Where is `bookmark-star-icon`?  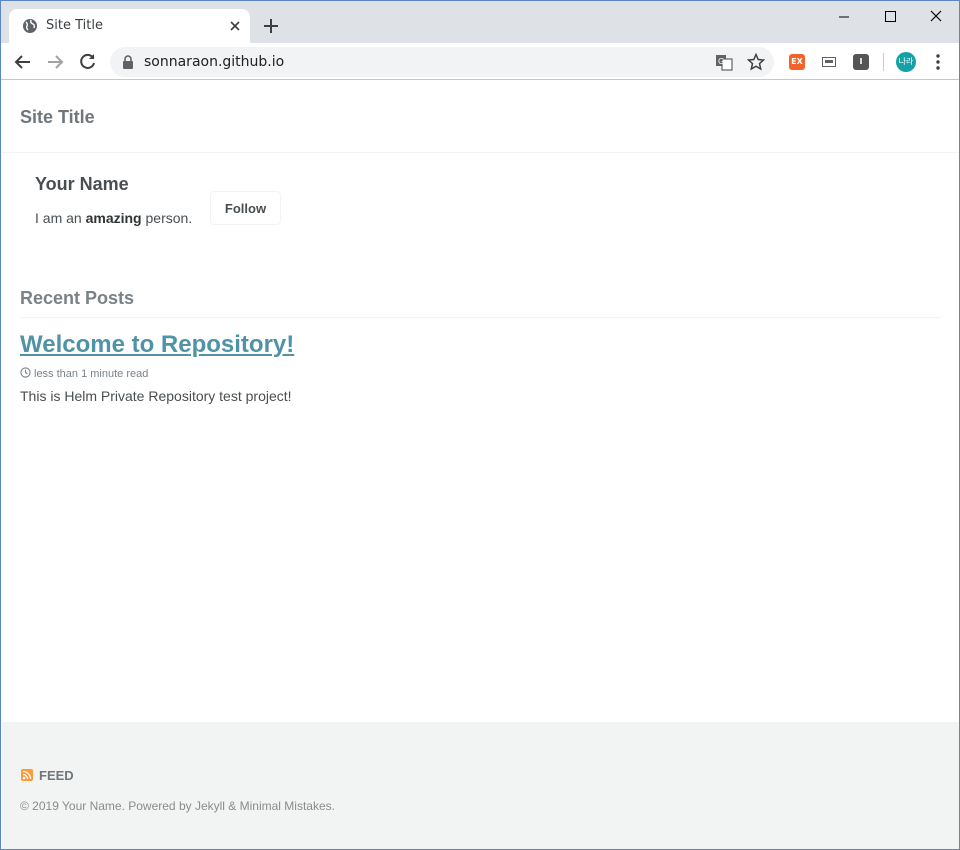
bookmark-star-icon is located at coordinates (756, 62).